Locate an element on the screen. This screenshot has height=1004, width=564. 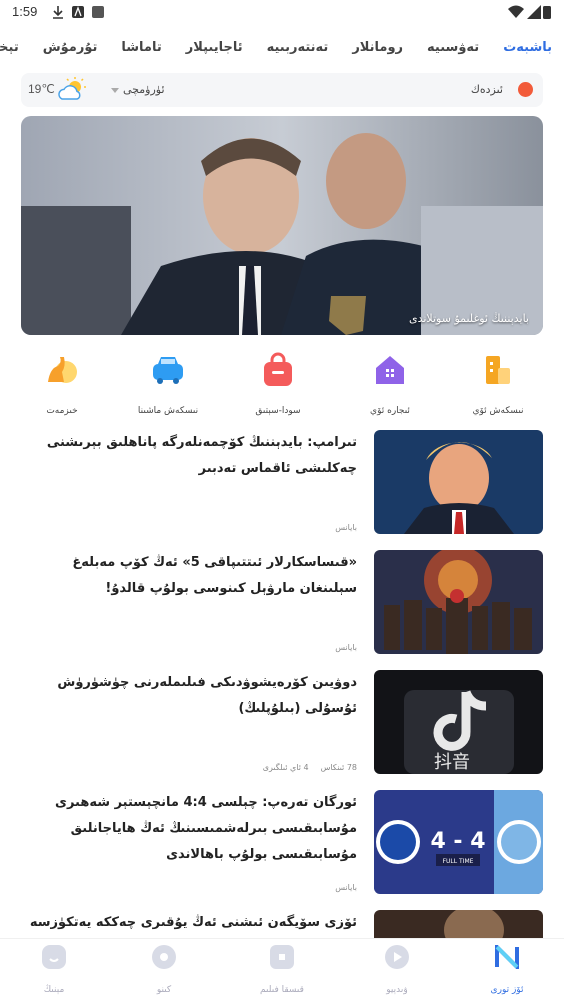
temperature: 19℃ is located at coordinates (41, 89).